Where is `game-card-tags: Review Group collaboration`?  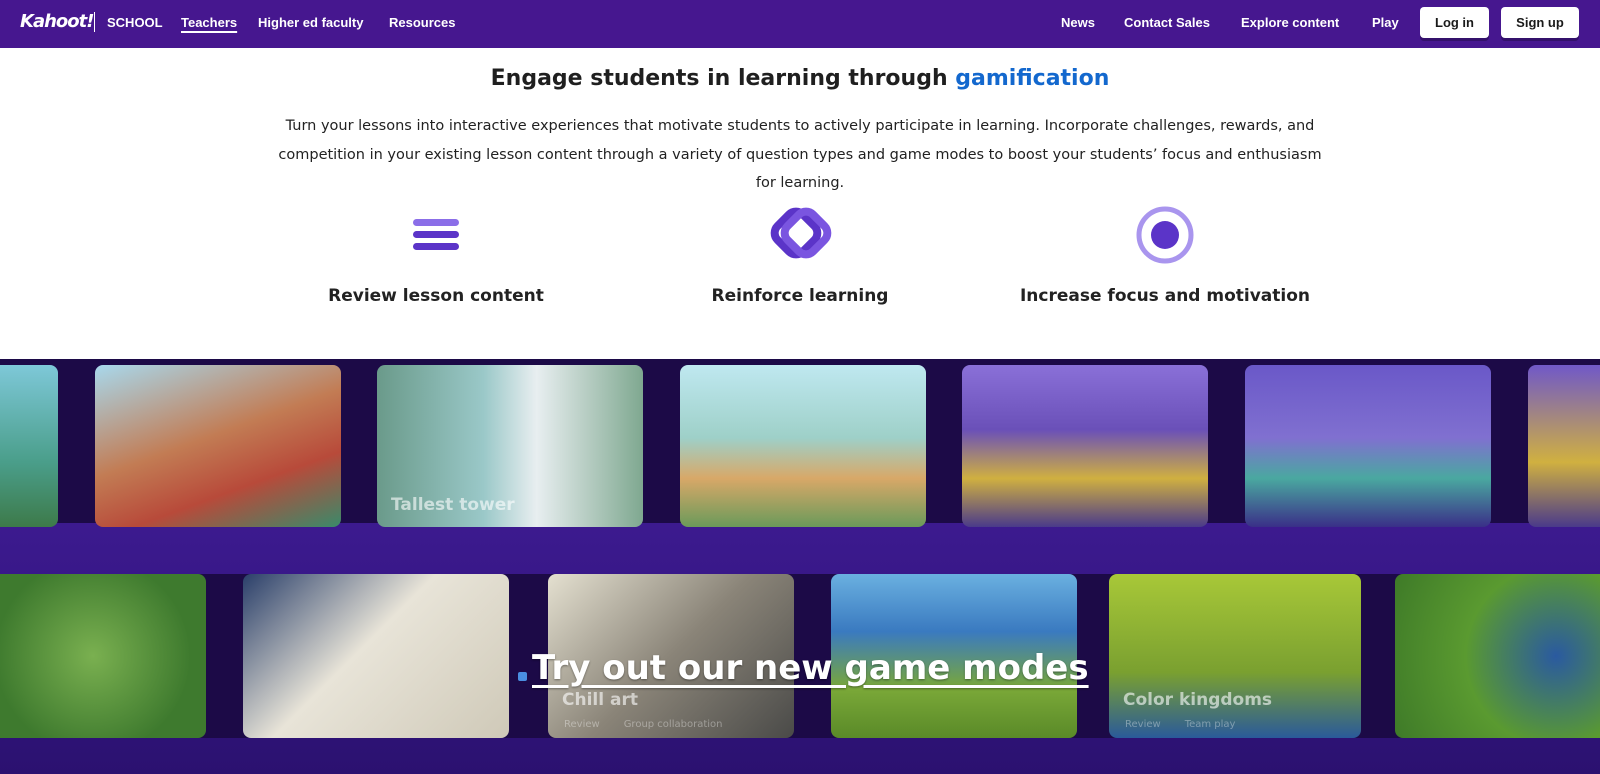
game-card-tags: Review Group collaboration is located at coordinates (643, 724).